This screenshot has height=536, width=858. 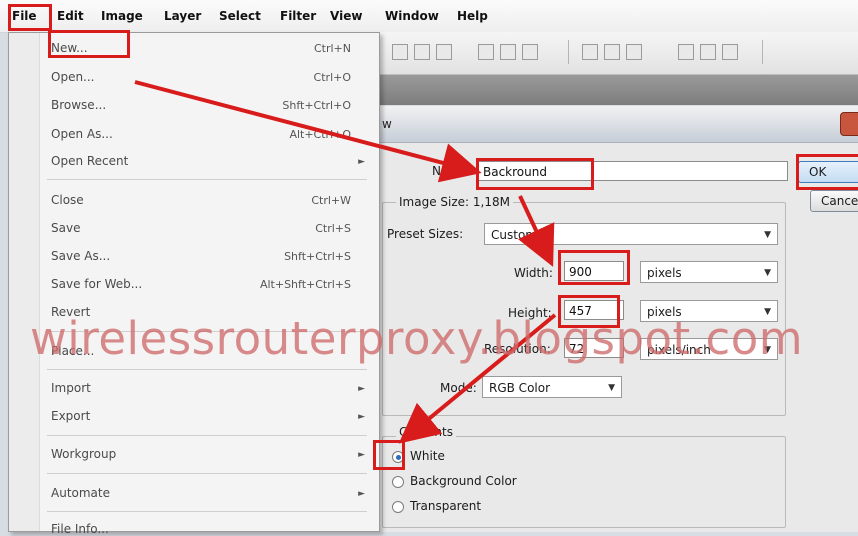 What do you see at coordinates (67, 200) in the screenshot?
I see `menu-item-close: Close` at bounding box center [67, 200].